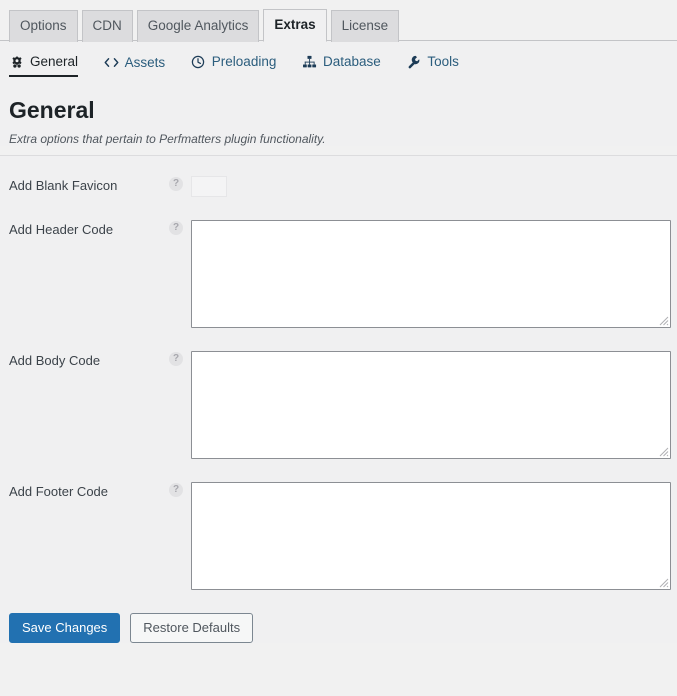  I want to click on tab-license: License, so click(365, 26).